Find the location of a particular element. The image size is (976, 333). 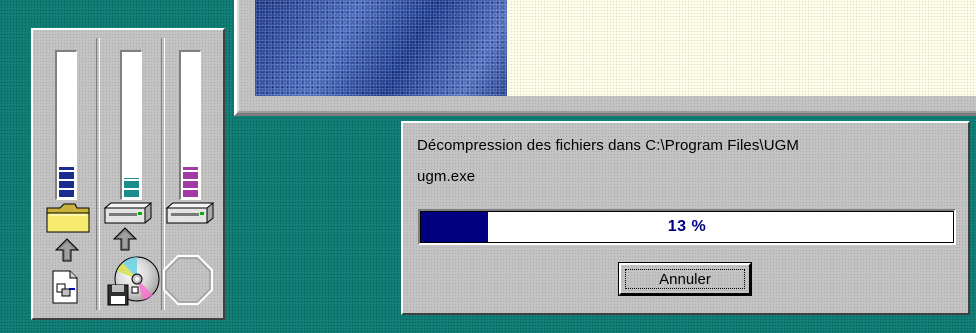

background-image is located at coordinates (381, 48).